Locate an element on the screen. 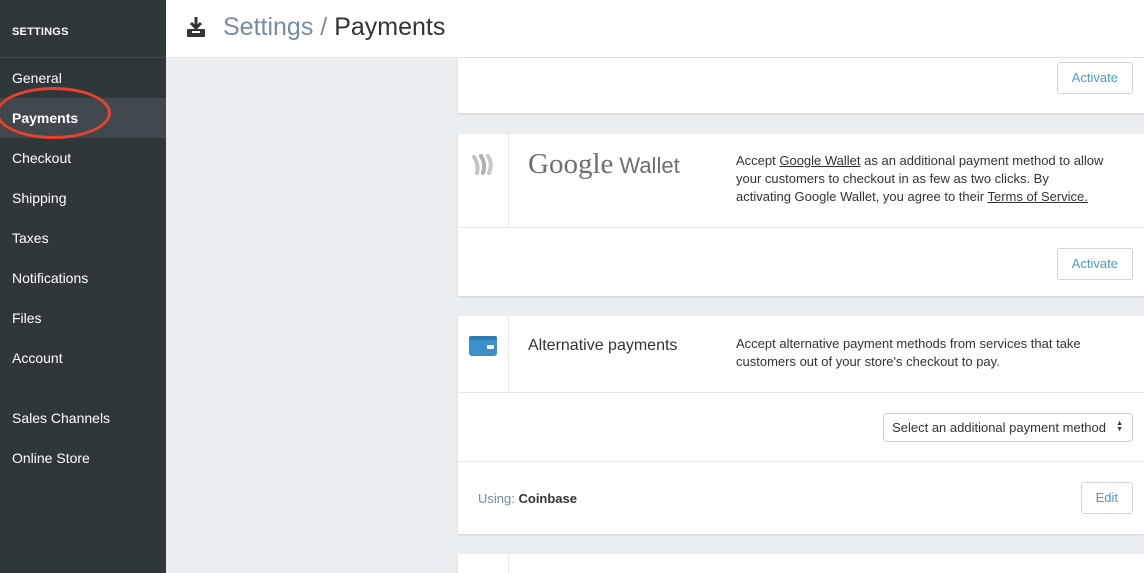 The image size is (1144, 573). alternative-payments-select-row: Select an additional payment method ▲ ▼ is located at coordinates (801, 427).